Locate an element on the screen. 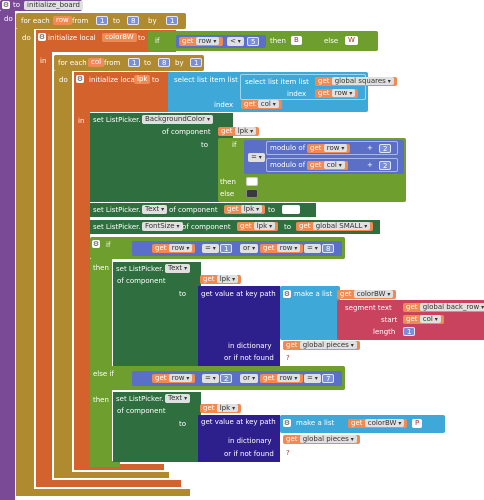 The width and height of the screenshot is (484, 500). procedure-block: ⚙ to initialize_board is located at coordinates (41, 5).